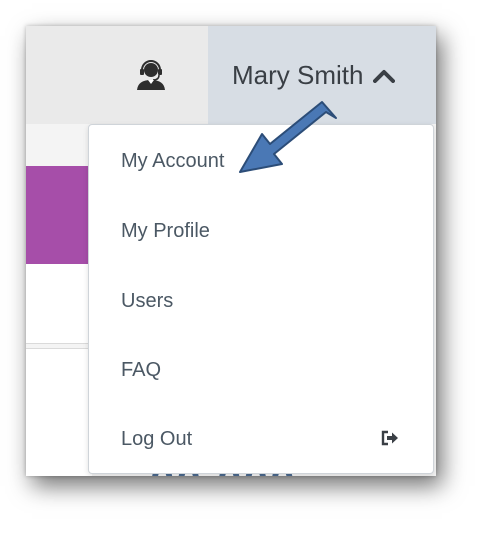 This screenshot has width=496, height=535. What do you see at coordinates (390, 440) in the screenshot?
I see `sign-out-icon` at bounding box center [390, 440].